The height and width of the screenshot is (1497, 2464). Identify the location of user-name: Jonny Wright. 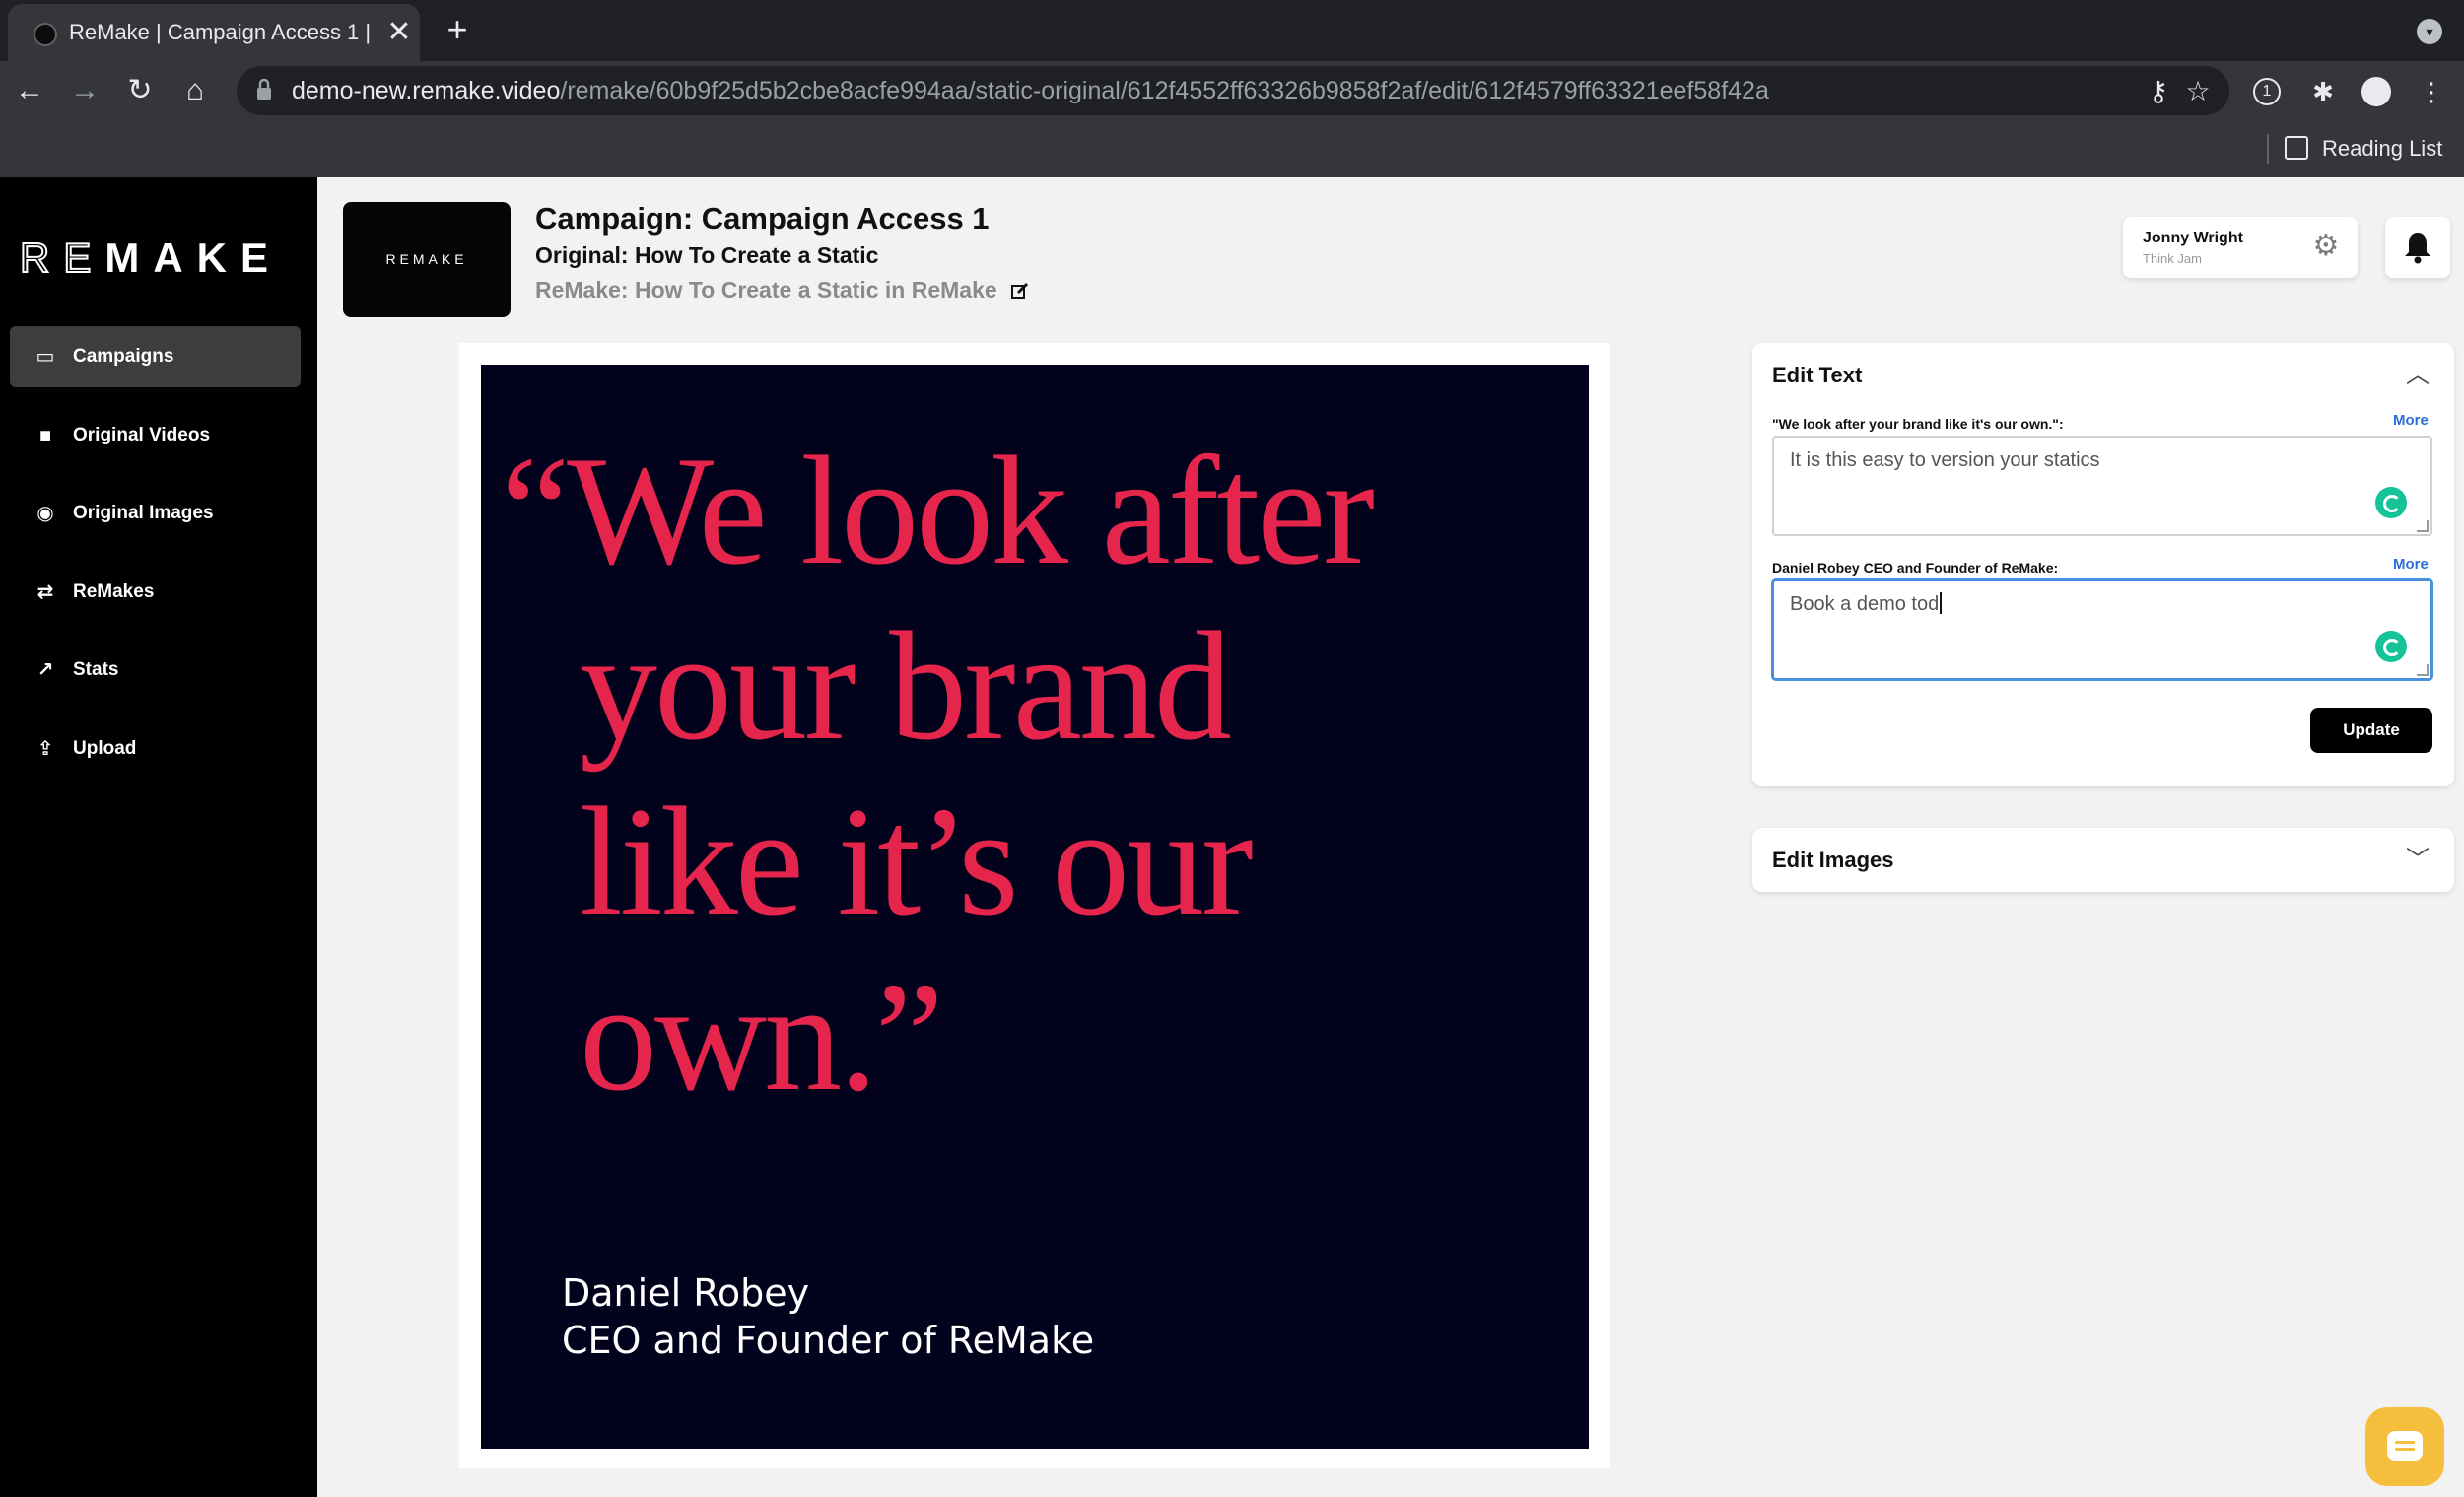
(2193, 238).